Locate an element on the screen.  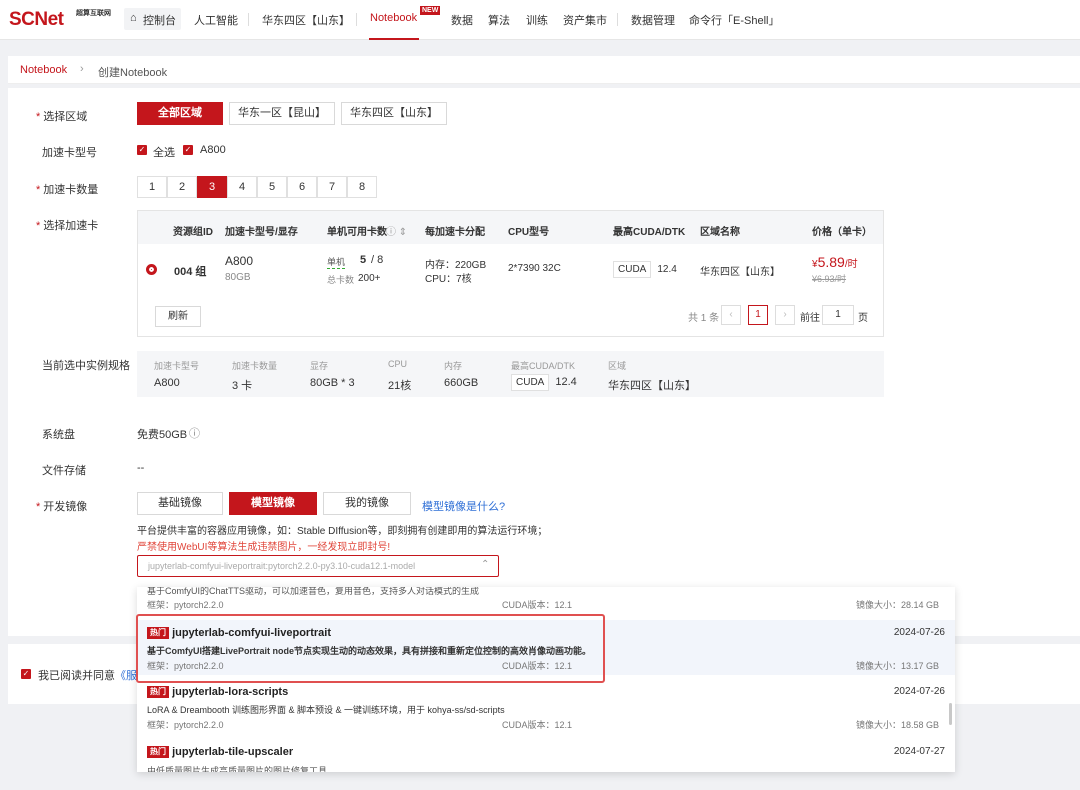
breadcrumb-notebook: Notebook is located at coordinates (43, 70).